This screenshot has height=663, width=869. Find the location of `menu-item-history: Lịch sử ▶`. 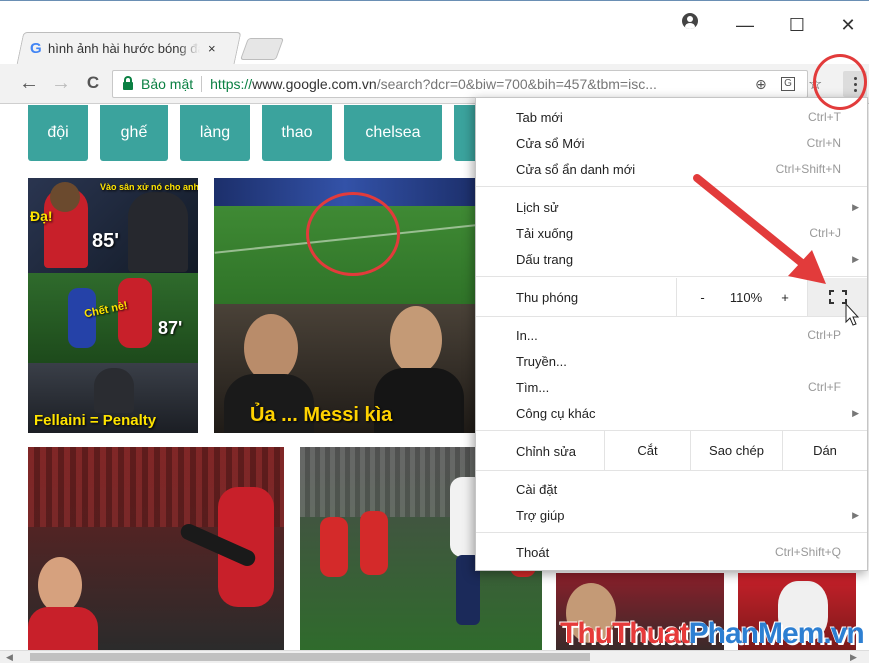

menu-item-history: Lịch sử ▶ is located at coordinates (671, 207).